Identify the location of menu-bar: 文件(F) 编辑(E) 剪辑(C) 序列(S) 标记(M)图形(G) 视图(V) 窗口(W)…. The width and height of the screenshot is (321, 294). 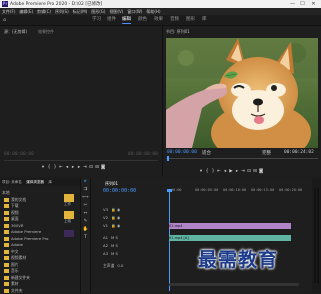
(160, 11).